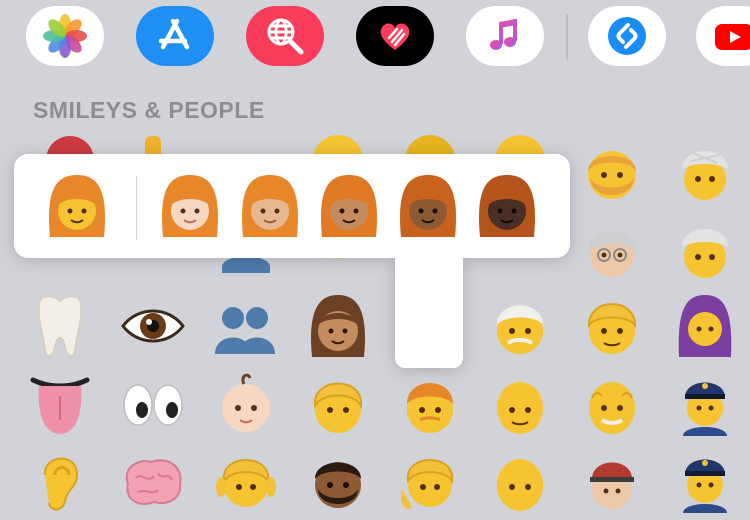 This screenshot has width=750, height=520. I want to click on app-app-store, so click(175, 36).